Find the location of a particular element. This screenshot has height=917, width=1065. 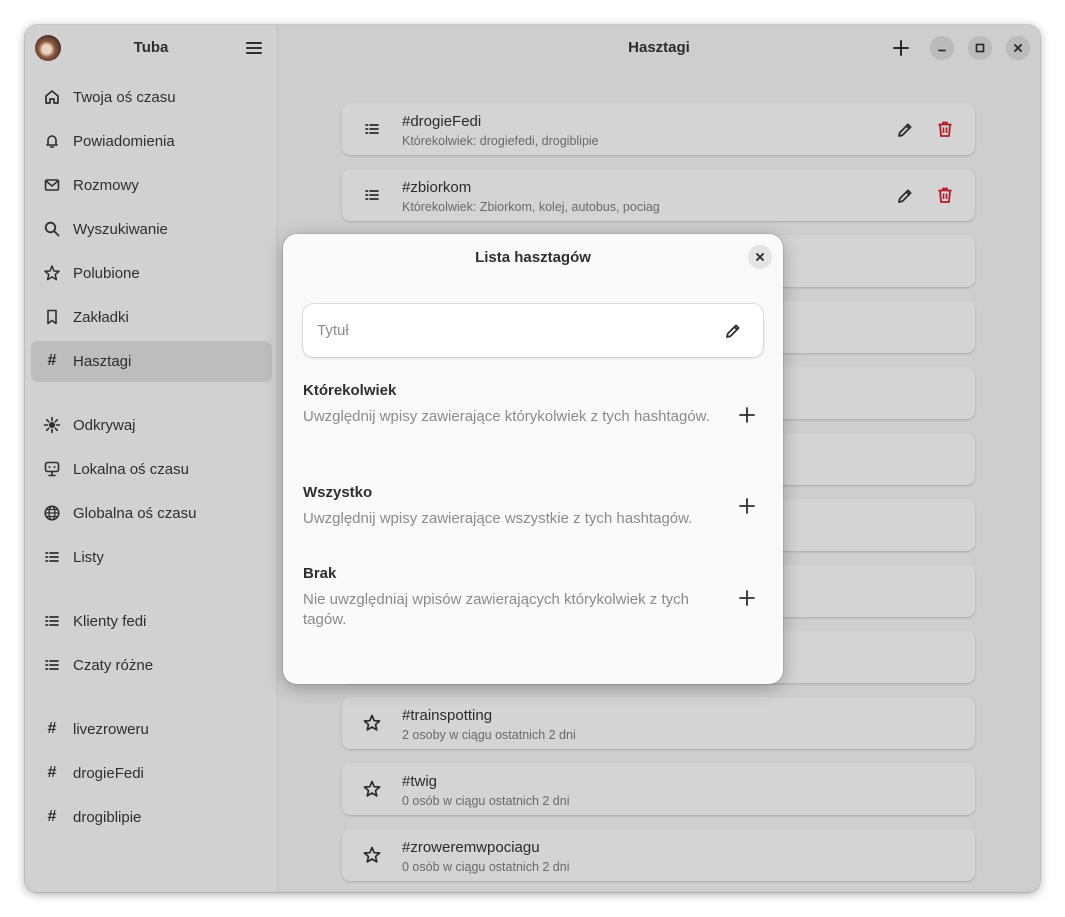

section-none-title: Brak is located at coordinates (320, 573).